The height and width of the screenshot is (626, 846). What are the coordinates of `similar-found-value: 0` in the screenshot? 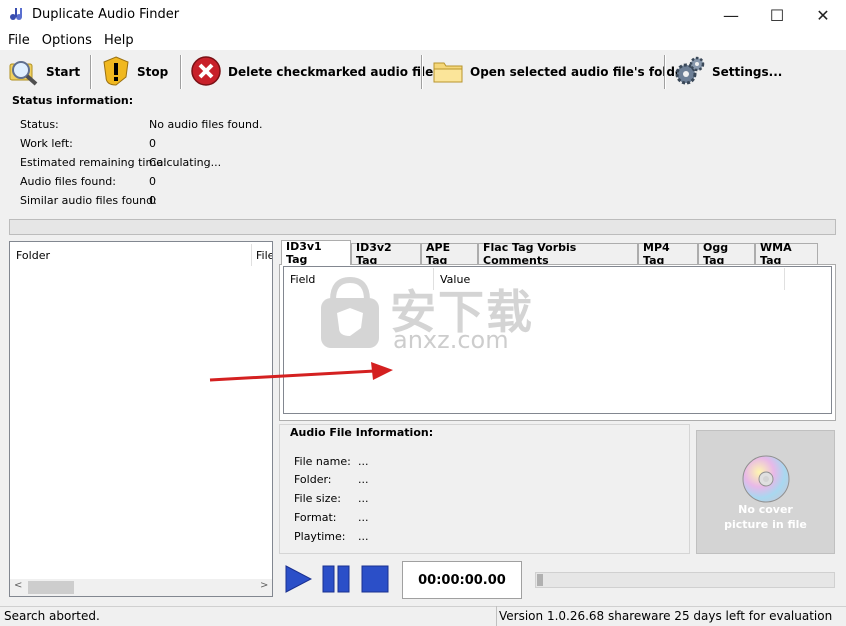 It's located at (152, 200).